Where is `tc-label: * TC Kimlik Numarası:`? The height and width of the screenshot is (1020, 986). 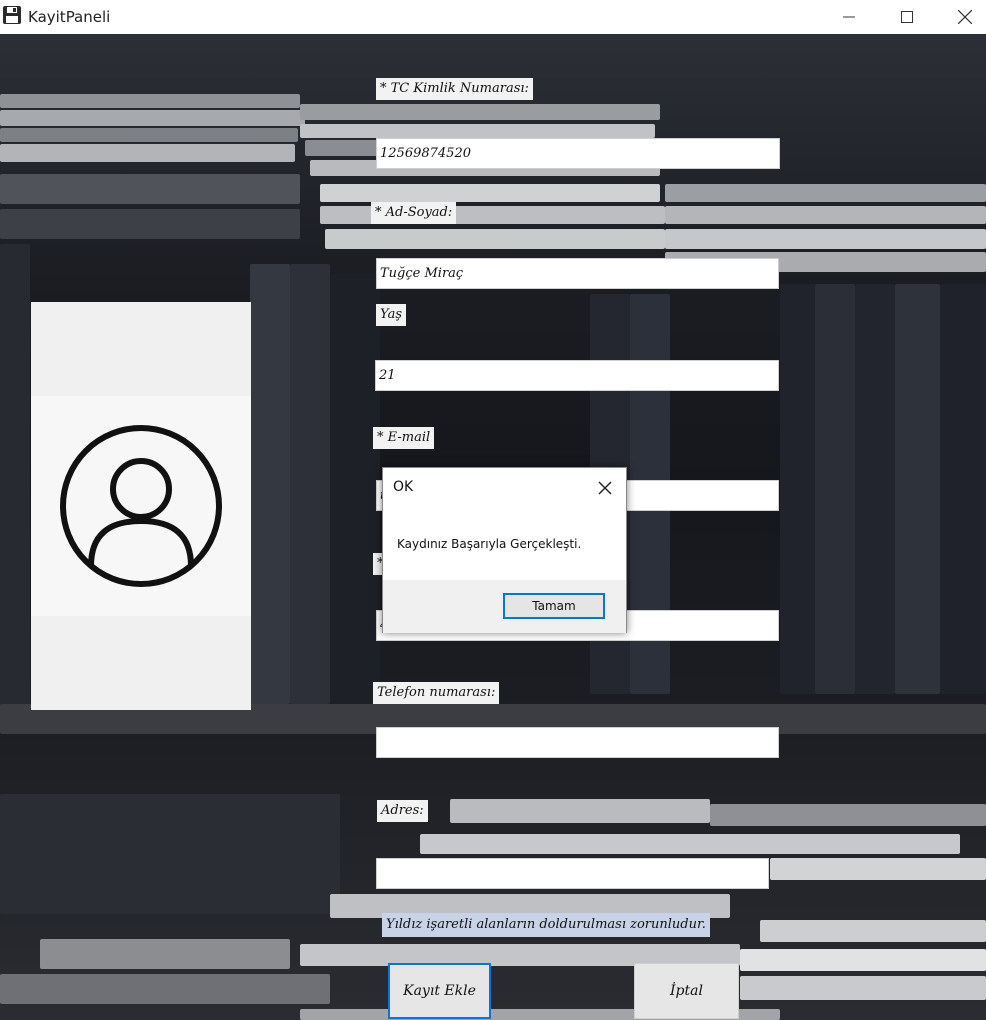 tc-label: * TC Kimlik Numarası: is located at coordinates (454, 89).